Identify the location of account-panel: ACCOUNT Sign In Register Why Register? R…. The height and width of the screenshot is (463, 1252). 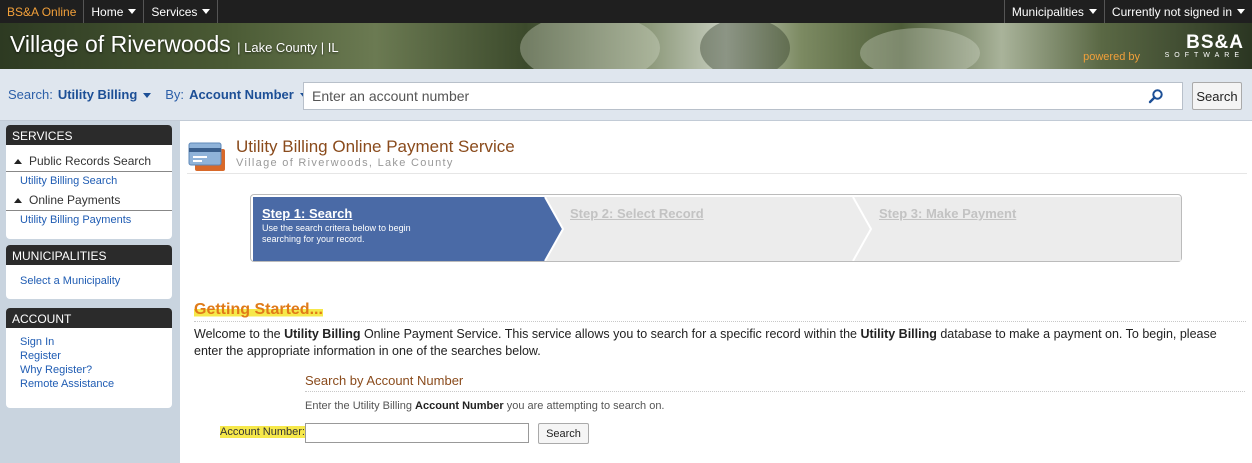
(89, 358).